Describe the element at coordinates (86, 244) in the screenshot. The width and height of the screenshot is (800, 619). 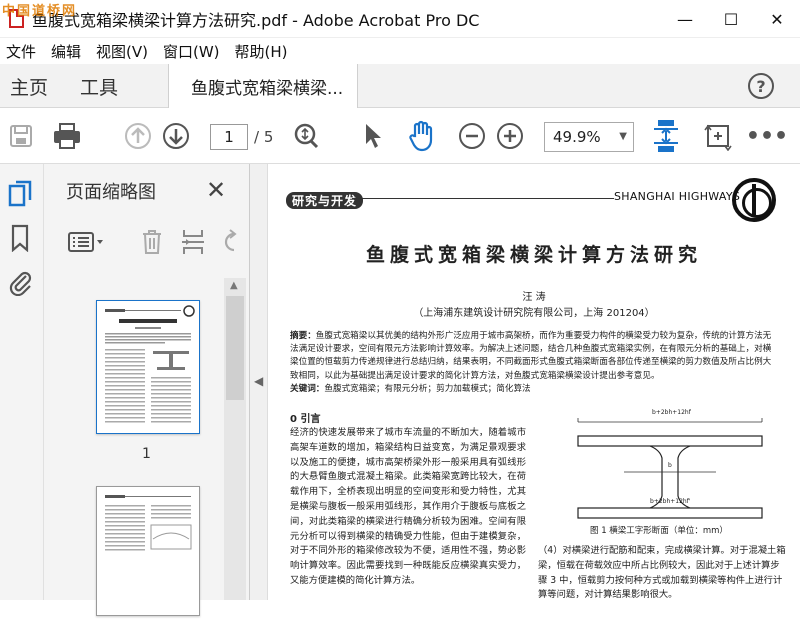
I see `thumbnail-options-icon` at that location.